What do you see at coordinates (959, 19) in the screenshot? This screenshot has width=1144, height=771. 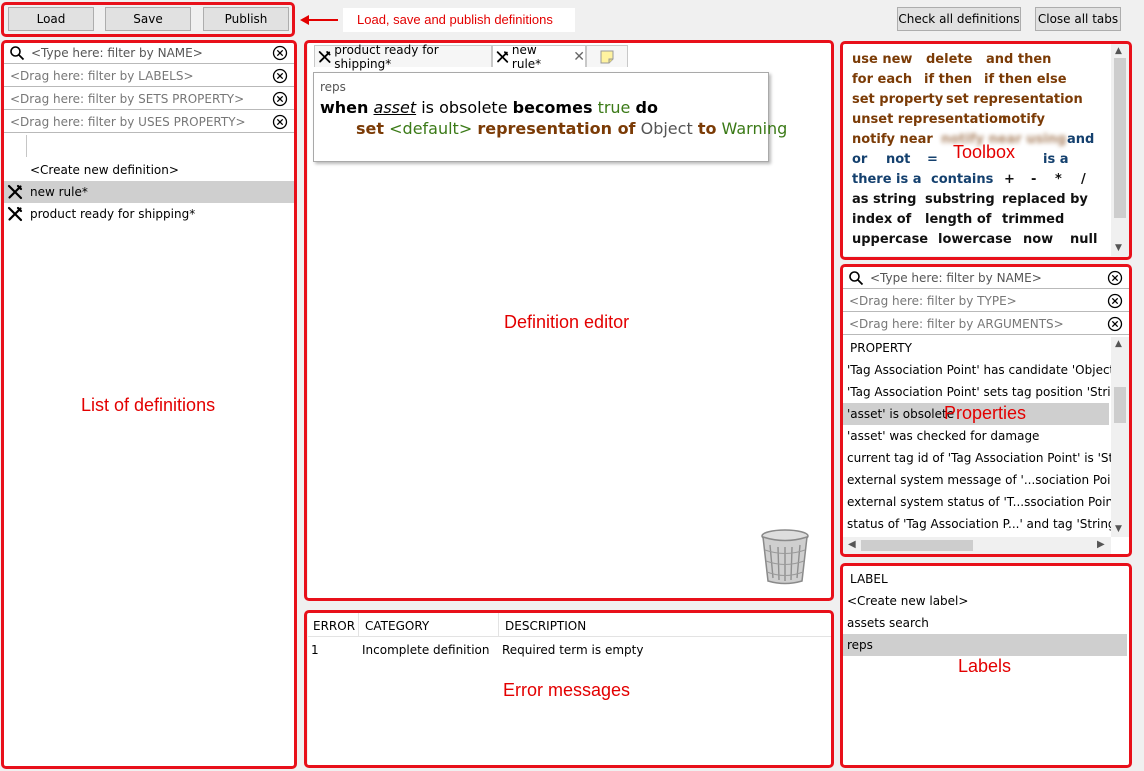 I see `check-all-definitions-button: Check all definitions` at bounding box center [959, 19].